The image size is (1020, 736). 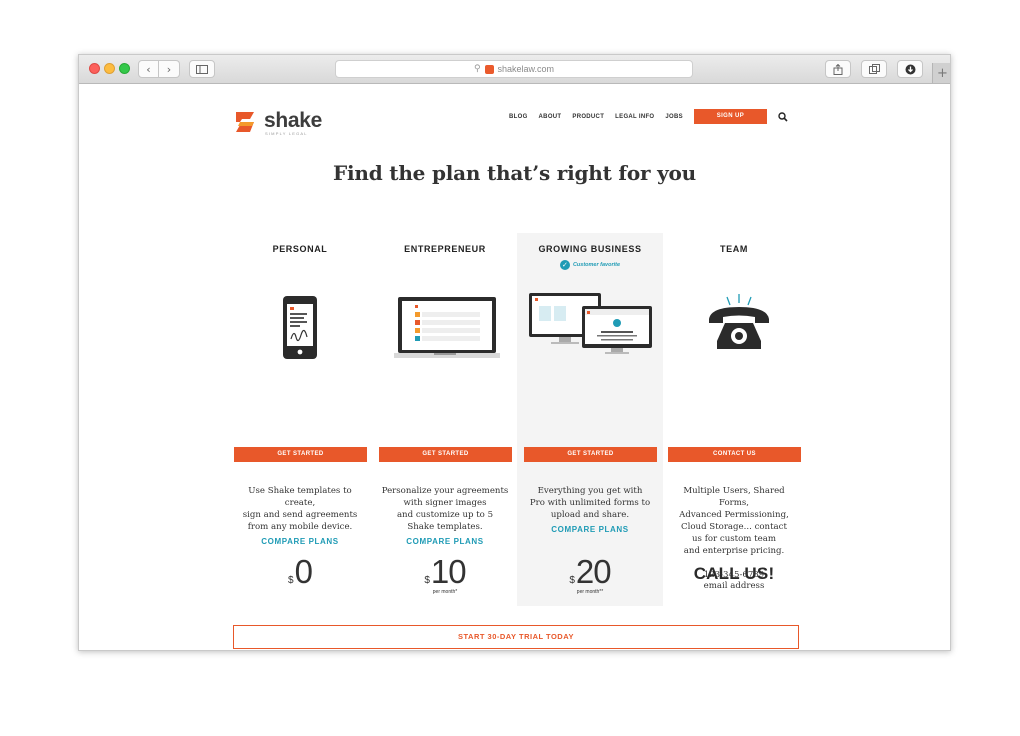 What do you see at coordinates (245, 122) in the screenshot?
I see `shake-logo-icon` at bounding box center [245, 122].